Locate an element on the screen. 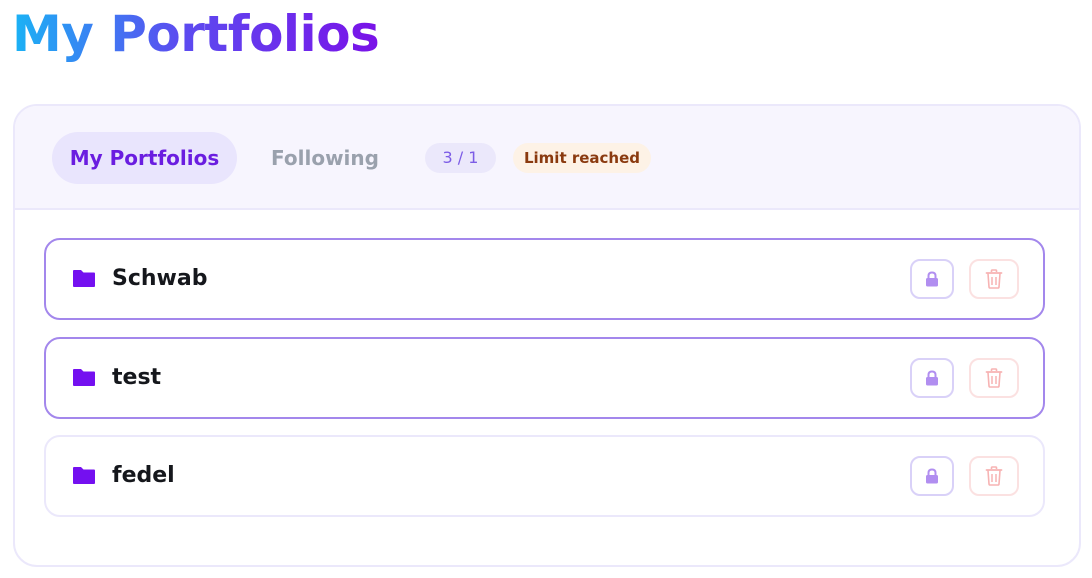  page-title: My Portfolios is located at coordinates (196, 34).